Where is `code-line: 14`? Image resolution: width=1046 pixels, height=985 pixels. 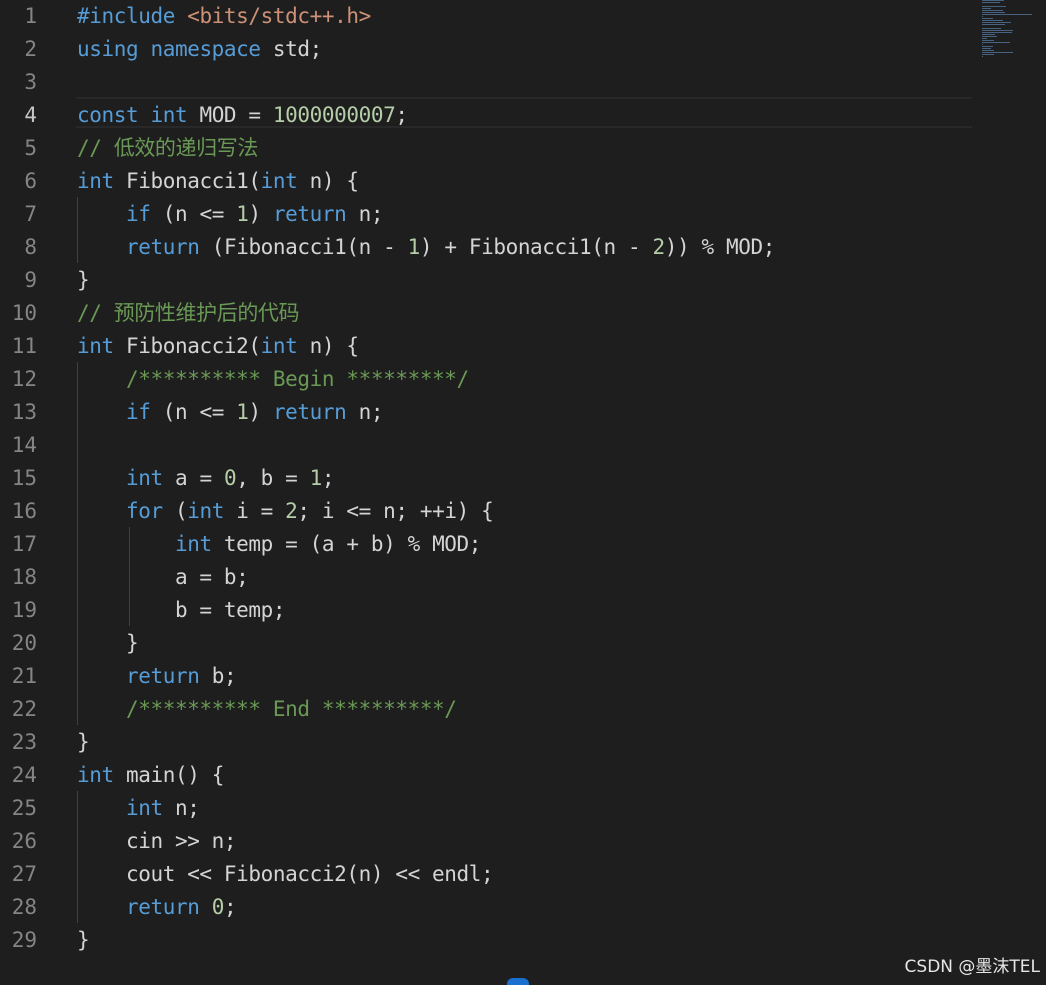
code-line: 14 is located at coordinates (490, 445).